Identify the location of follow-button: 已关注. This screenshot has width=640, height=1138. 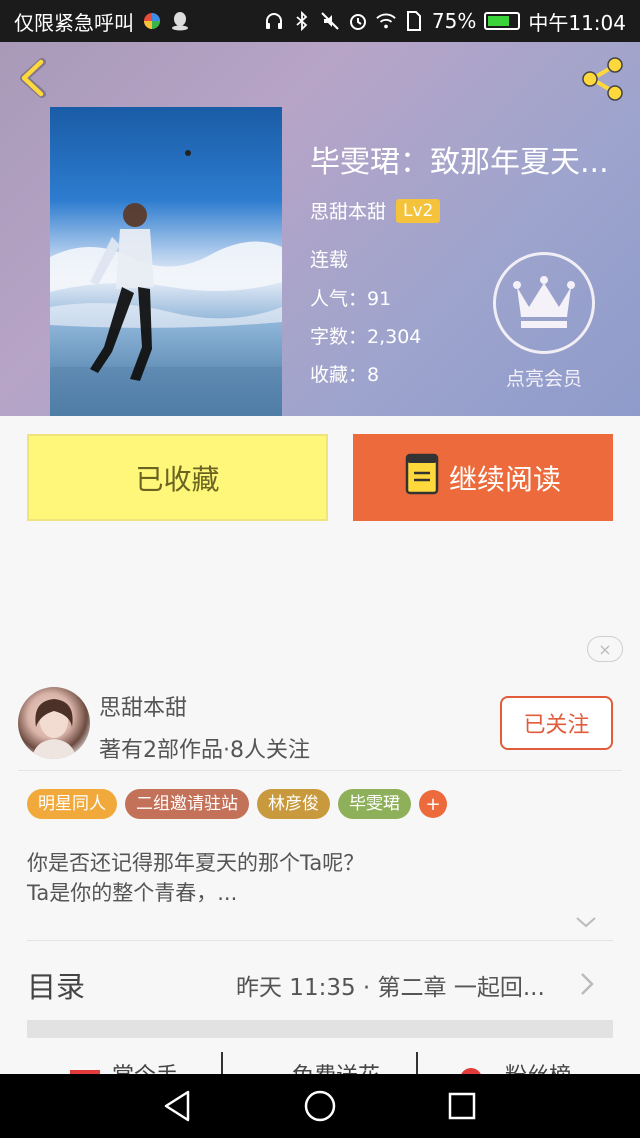
(556, 723).